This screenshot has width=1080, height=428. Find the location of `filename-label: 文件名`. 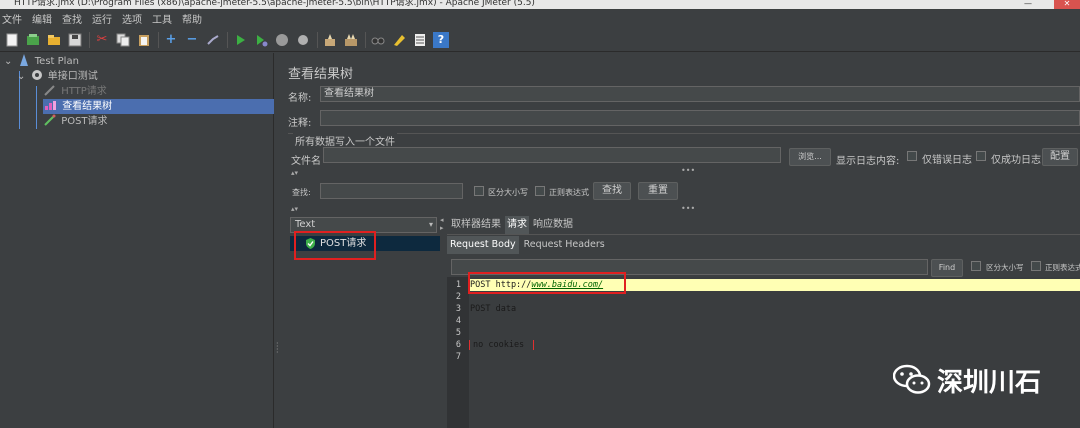

filename-label: 文件名 is located at coordinates (306, 161).